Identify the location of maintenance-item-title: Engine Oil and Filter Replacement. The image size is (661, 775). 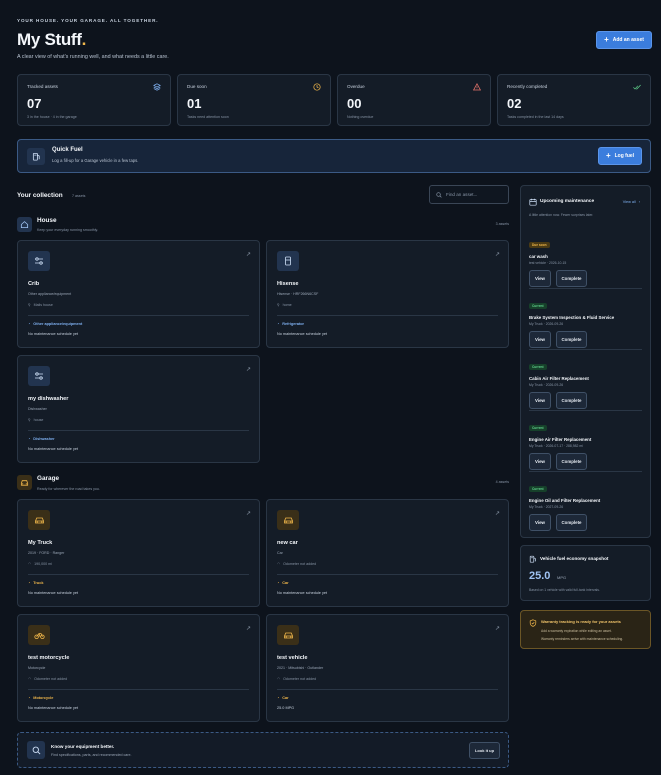
(565, 500).